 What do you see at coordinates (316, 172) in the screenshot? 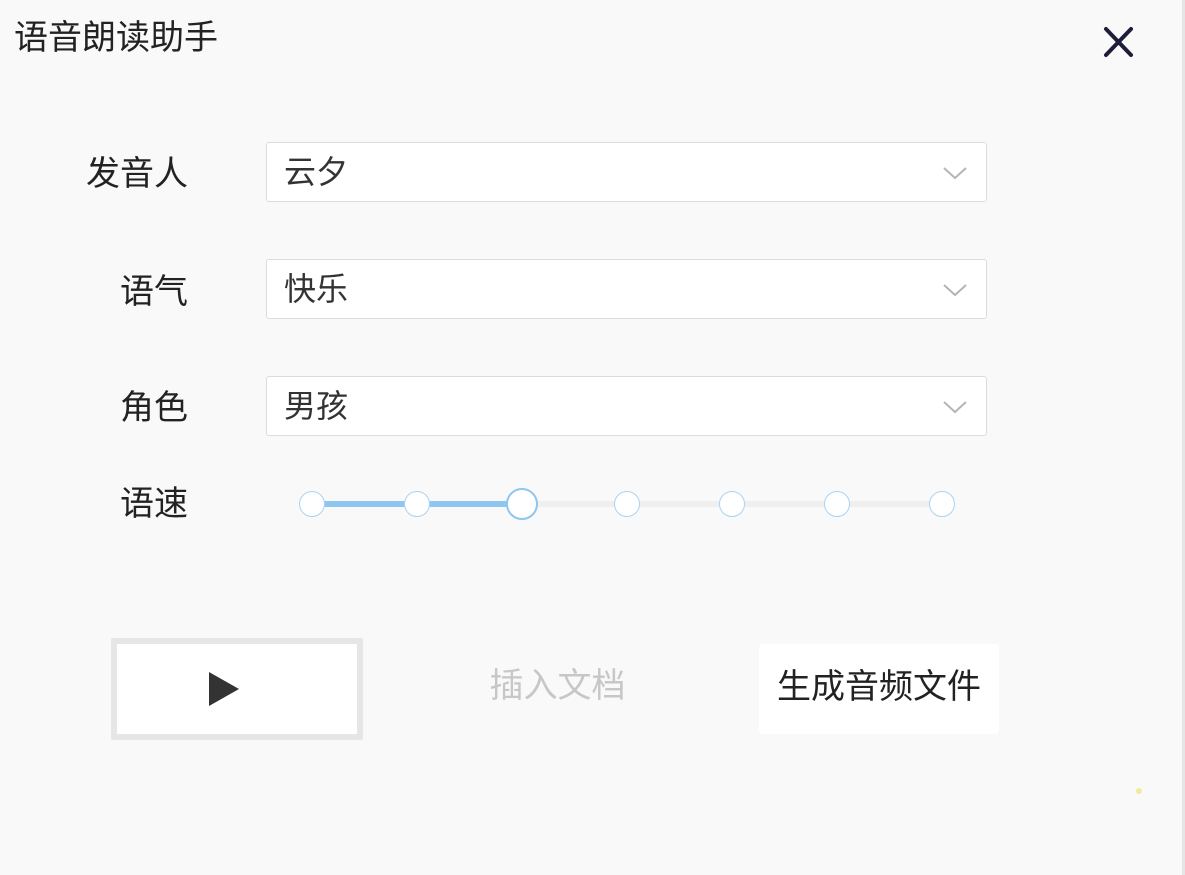
I see `speaker-value: 云夕` at bounding box center [316, 172].